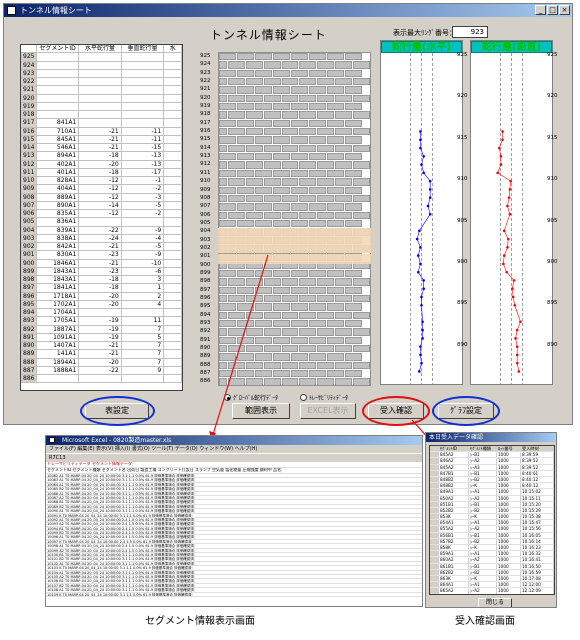 This screenshot has height=640, width=580. Describe the element at coordinates (454, 554) in the screenshot. I see `confirm-cell: 859A1` at that location.